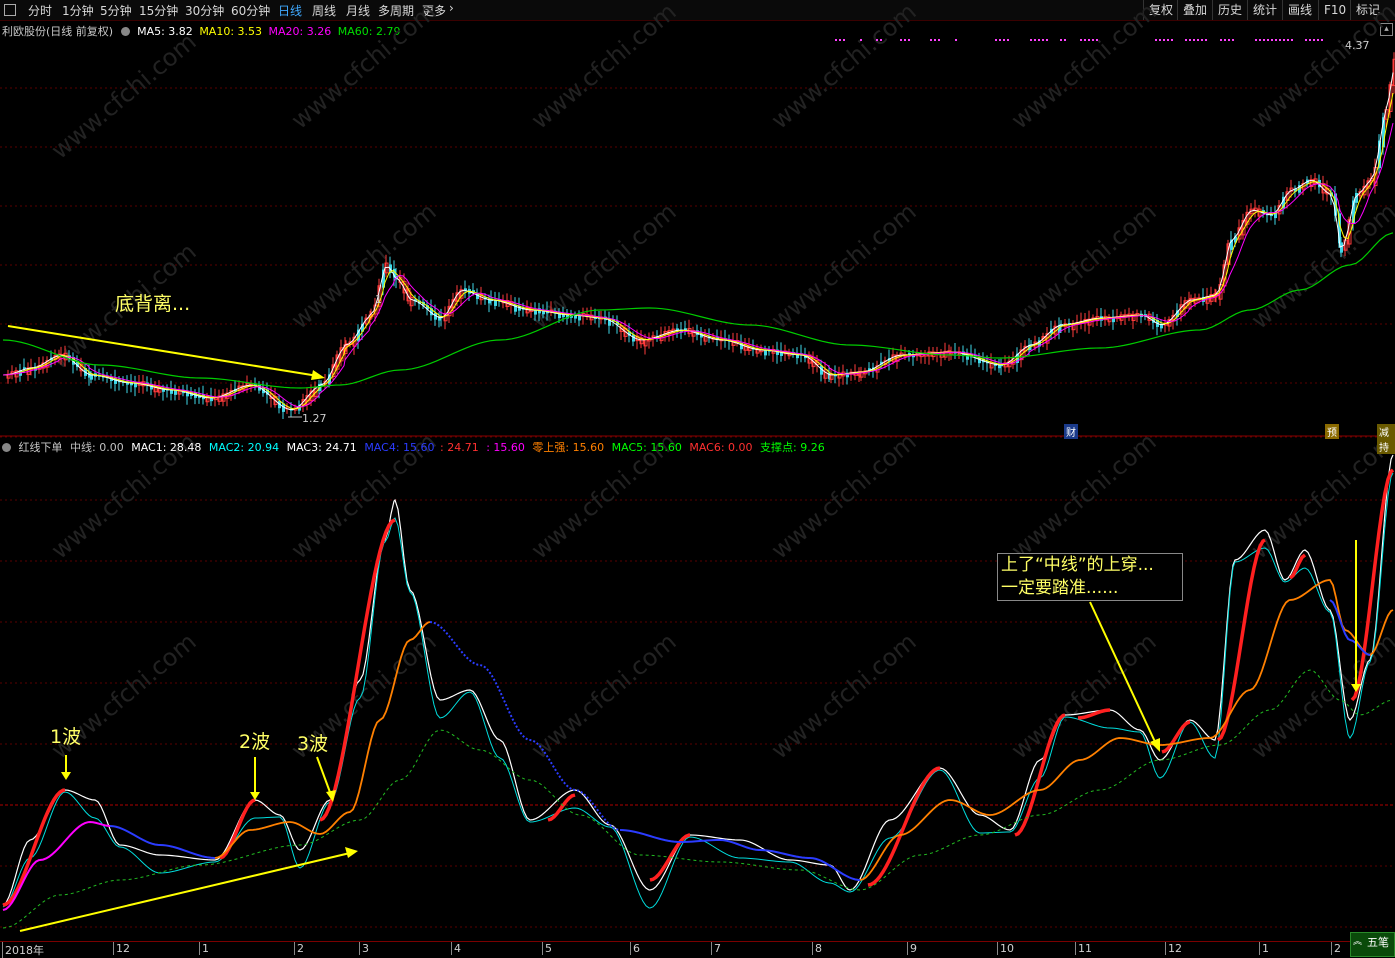  What do you see at coordinates (378, 299) in the screenshot?
I see `marker-1: 1` at bounding box center [378, 299].